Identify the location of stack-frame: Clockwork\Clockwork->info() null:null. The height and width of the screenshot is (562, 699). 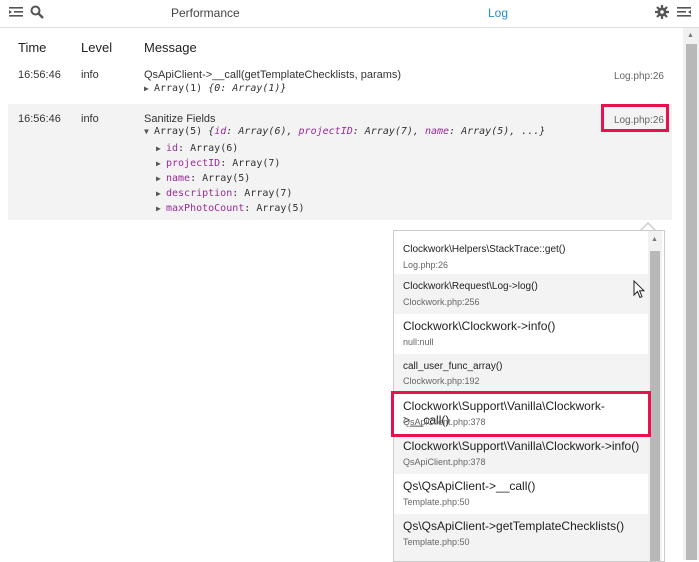
(521, 334).